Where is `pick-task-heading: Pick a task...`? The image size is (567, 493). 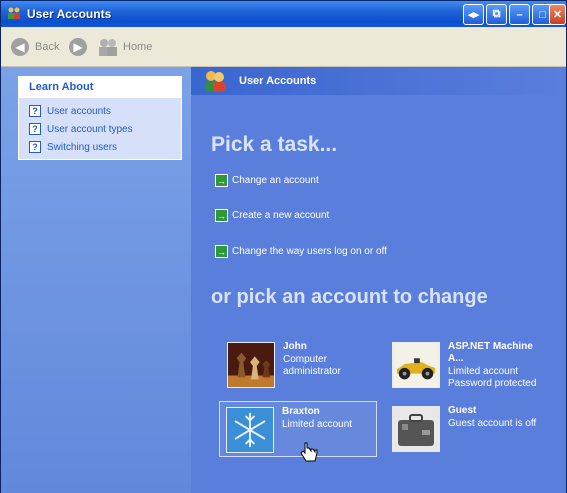
pick-task-heading: Pick a task... is located at coordinates (274, 144).